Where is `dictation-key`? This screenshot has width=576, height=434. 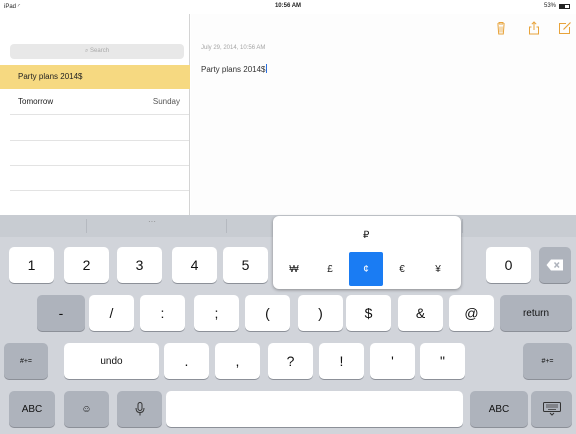 dictation-key is located at coordinates (139, 409).